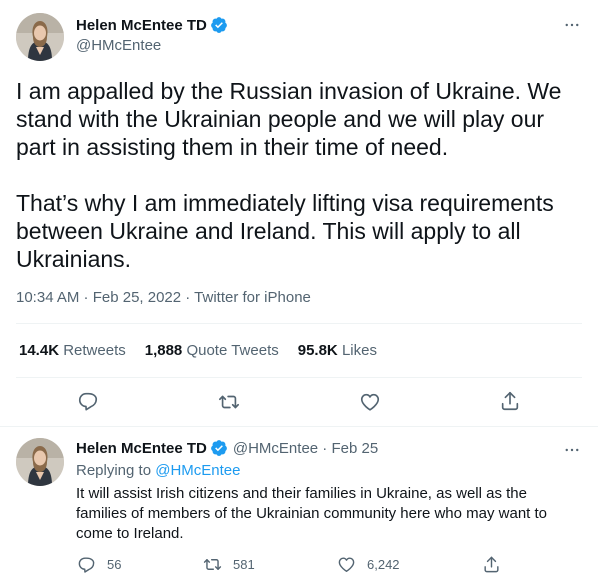 The image size is (598, 582). I want to click on retweet-action: 581, so click(229, 564).